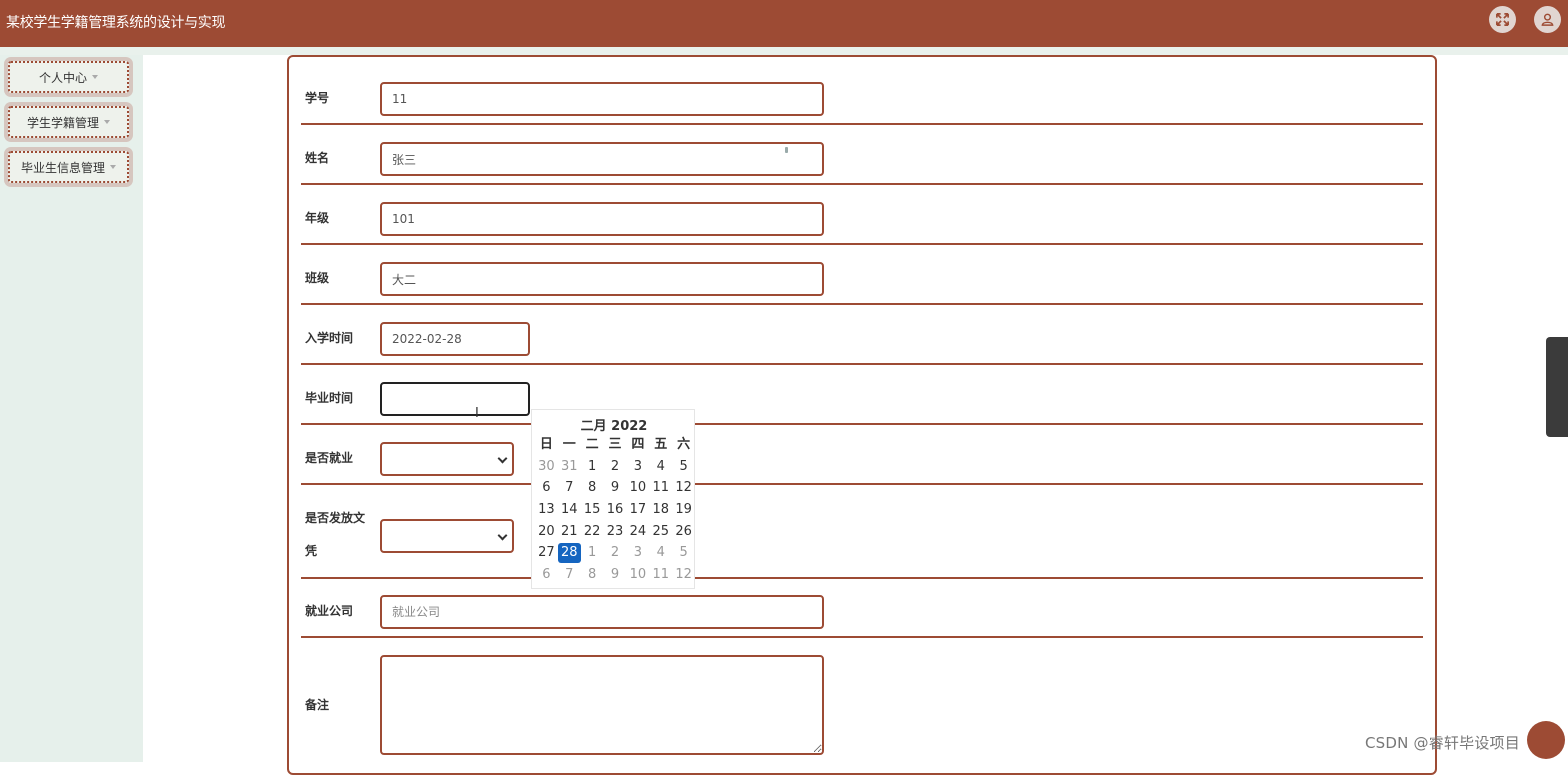 The height and width of the screenshot is (775, 1568). Describe the element at coordinates (683, 510) in the screenshot. I see `calendar-day: 19` at that location.